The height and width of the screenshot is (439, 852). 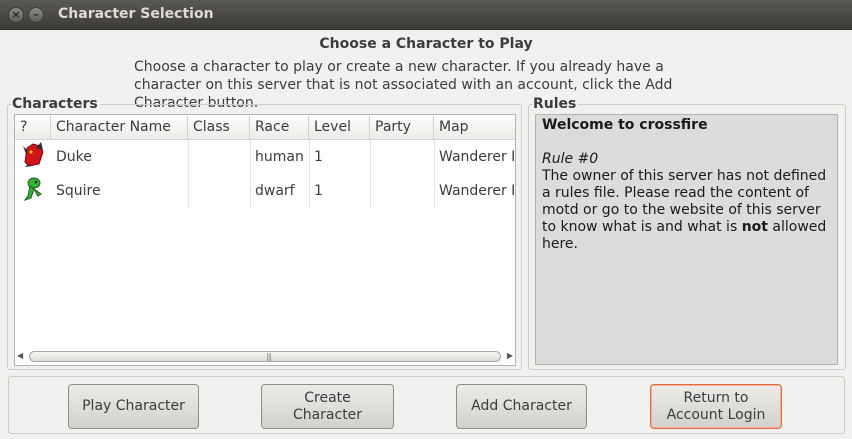 I want to click on page-heading: Choose a Character to Play, so click(x=426, y=44).